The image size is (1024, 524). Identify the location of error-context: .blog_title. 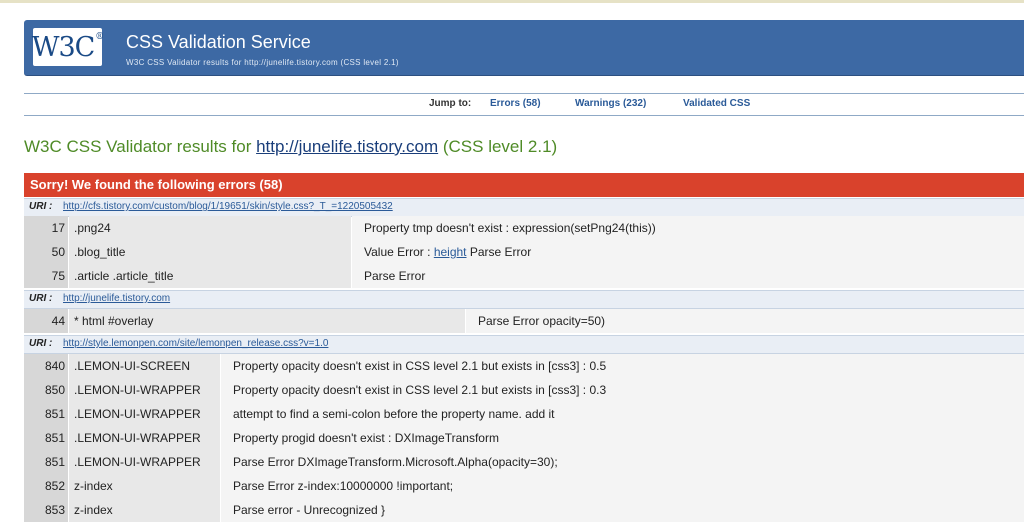
(210, 252).